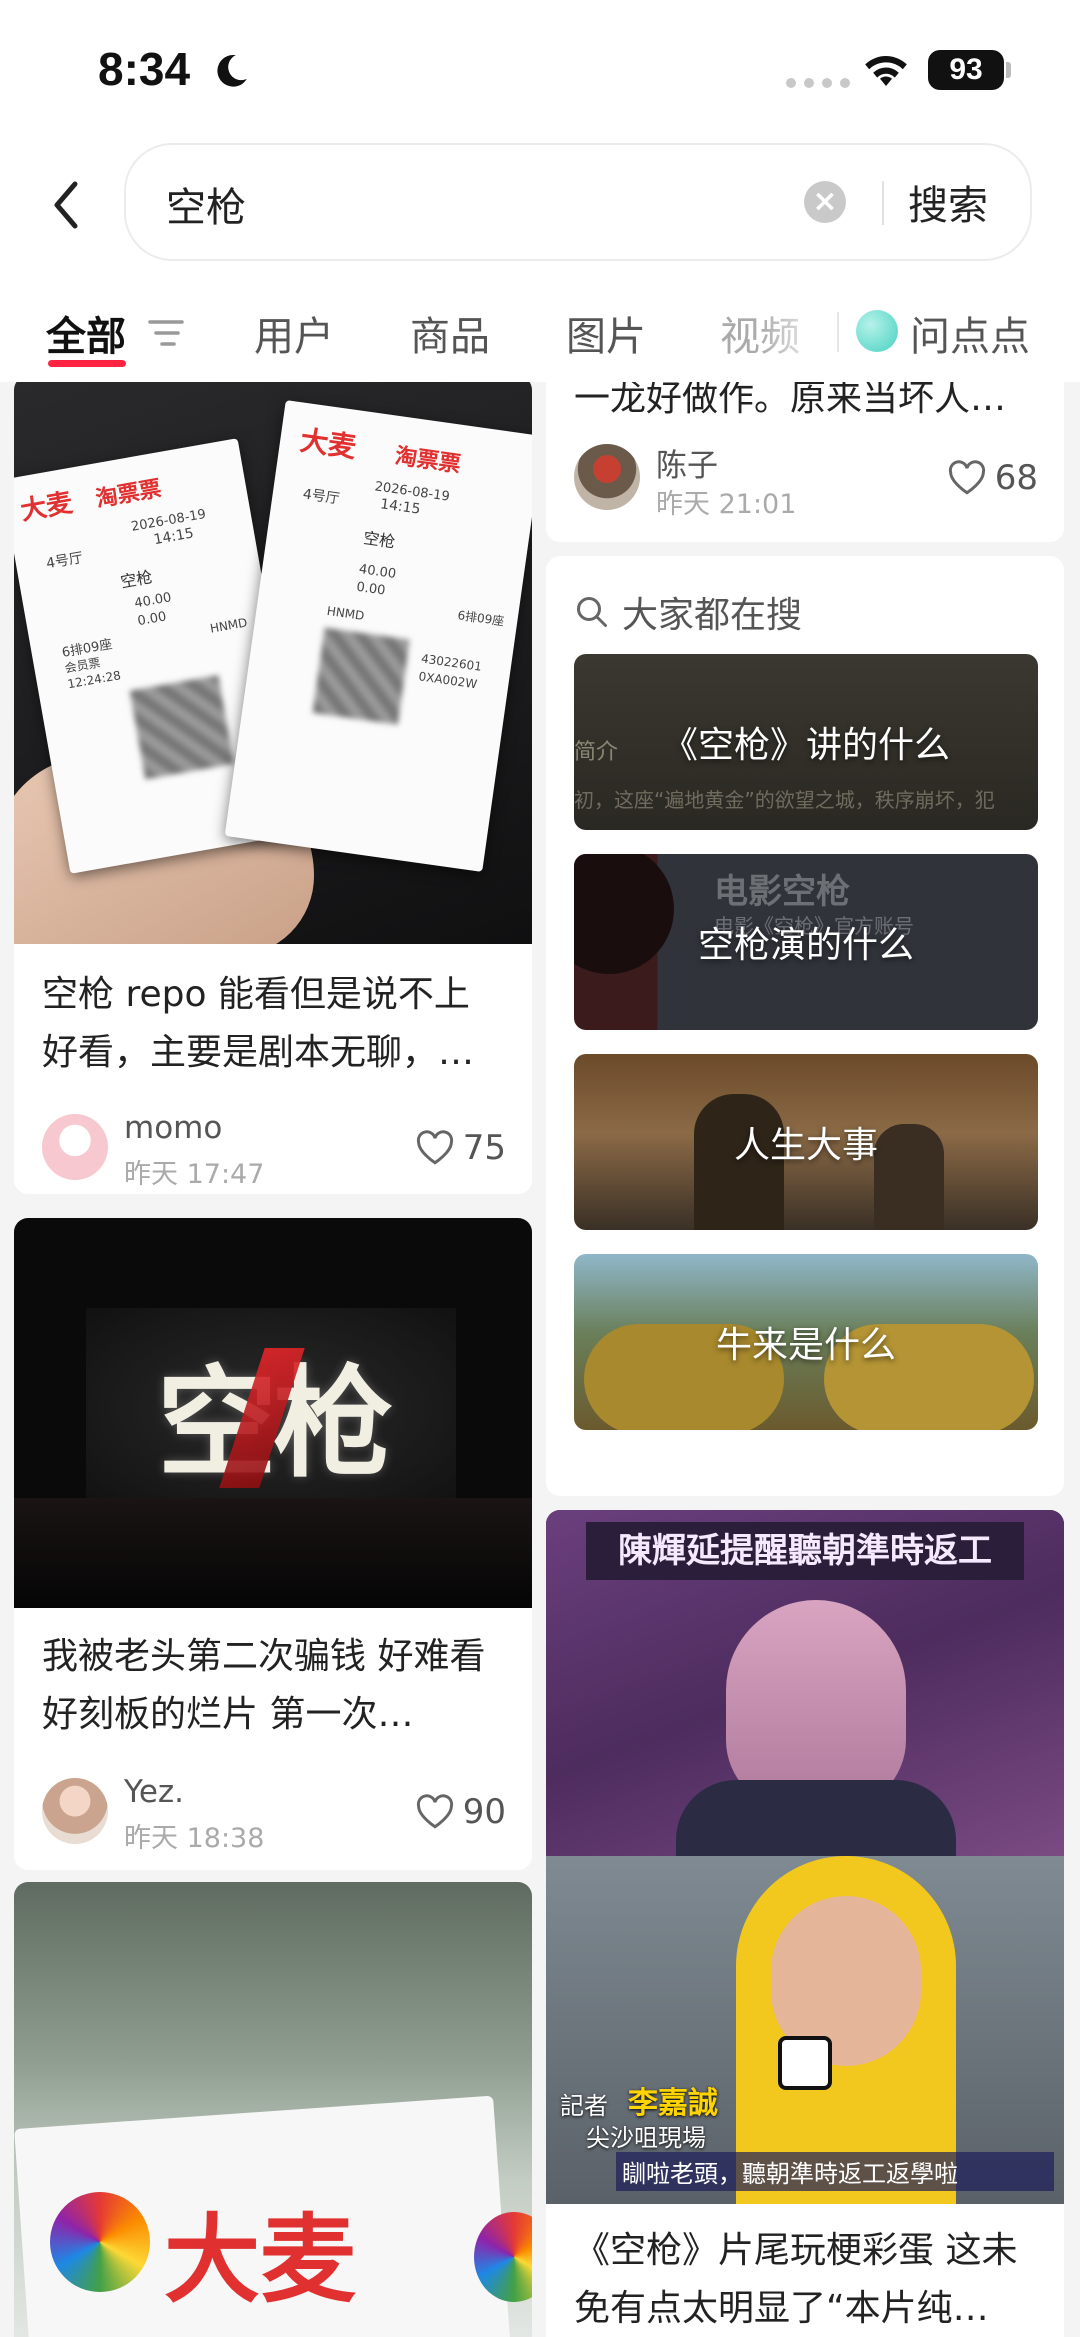 This screenshot has height=2337, width=1080. What do you see at coordinates (805, 745) in the screenshot?
I see `trending-item-label: 《空枪》讲的什么` at bounding box center [805, 745].